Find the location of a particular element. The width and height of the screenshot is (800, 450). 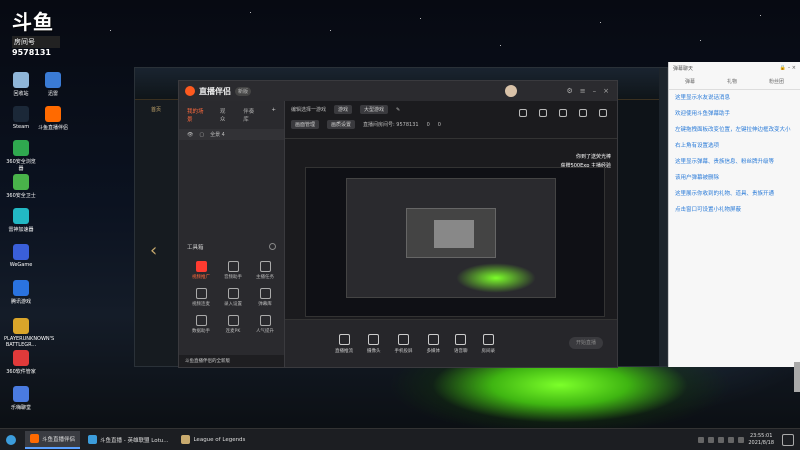

menu-icon: ≡ is located at coordinates (583, 91).